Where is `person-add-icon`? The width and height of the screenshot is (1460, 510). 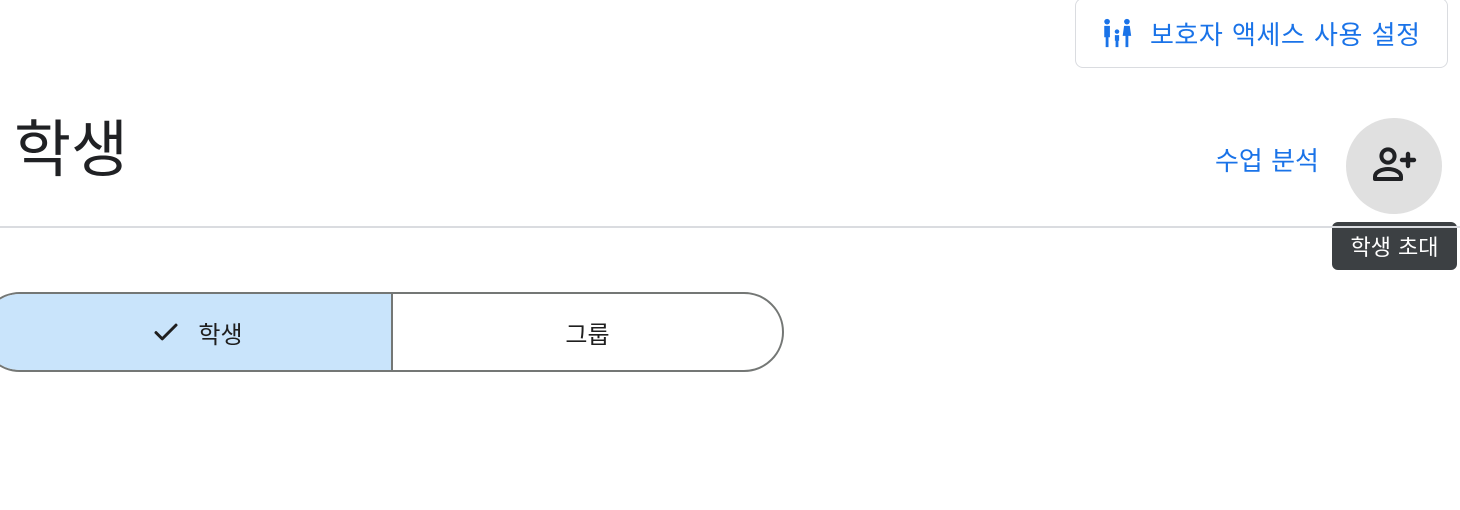
person-add-icon is located at coordinates (1394, 166).